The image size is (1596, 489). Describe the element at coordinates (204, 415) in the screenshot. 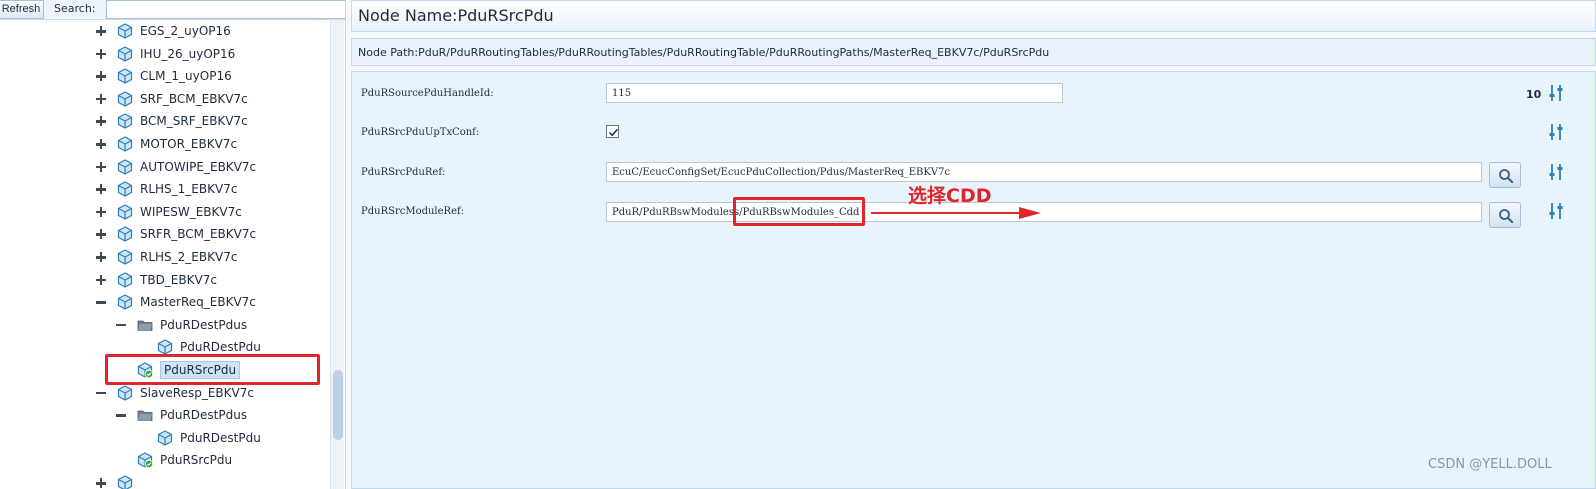

I see `tree-item-label: PduRDestPdus` at that location.